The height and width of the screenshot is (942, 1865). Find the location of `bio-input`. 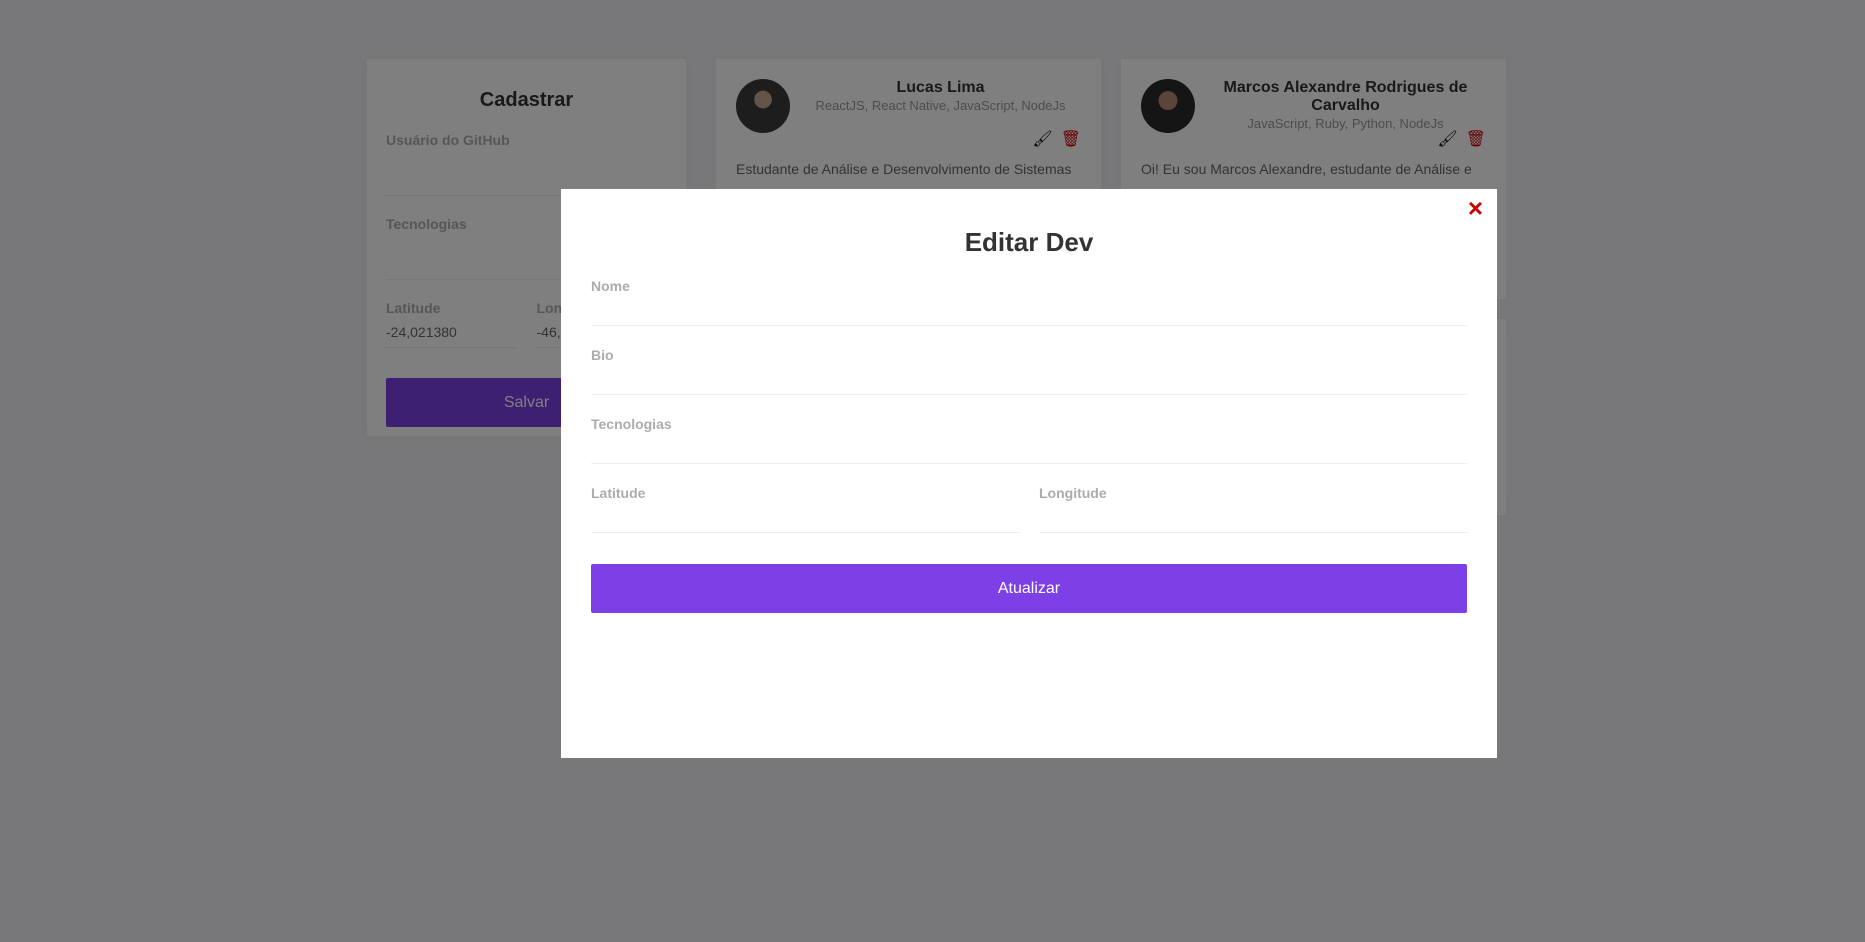

bio-input is located at coordinates (1029, 379).